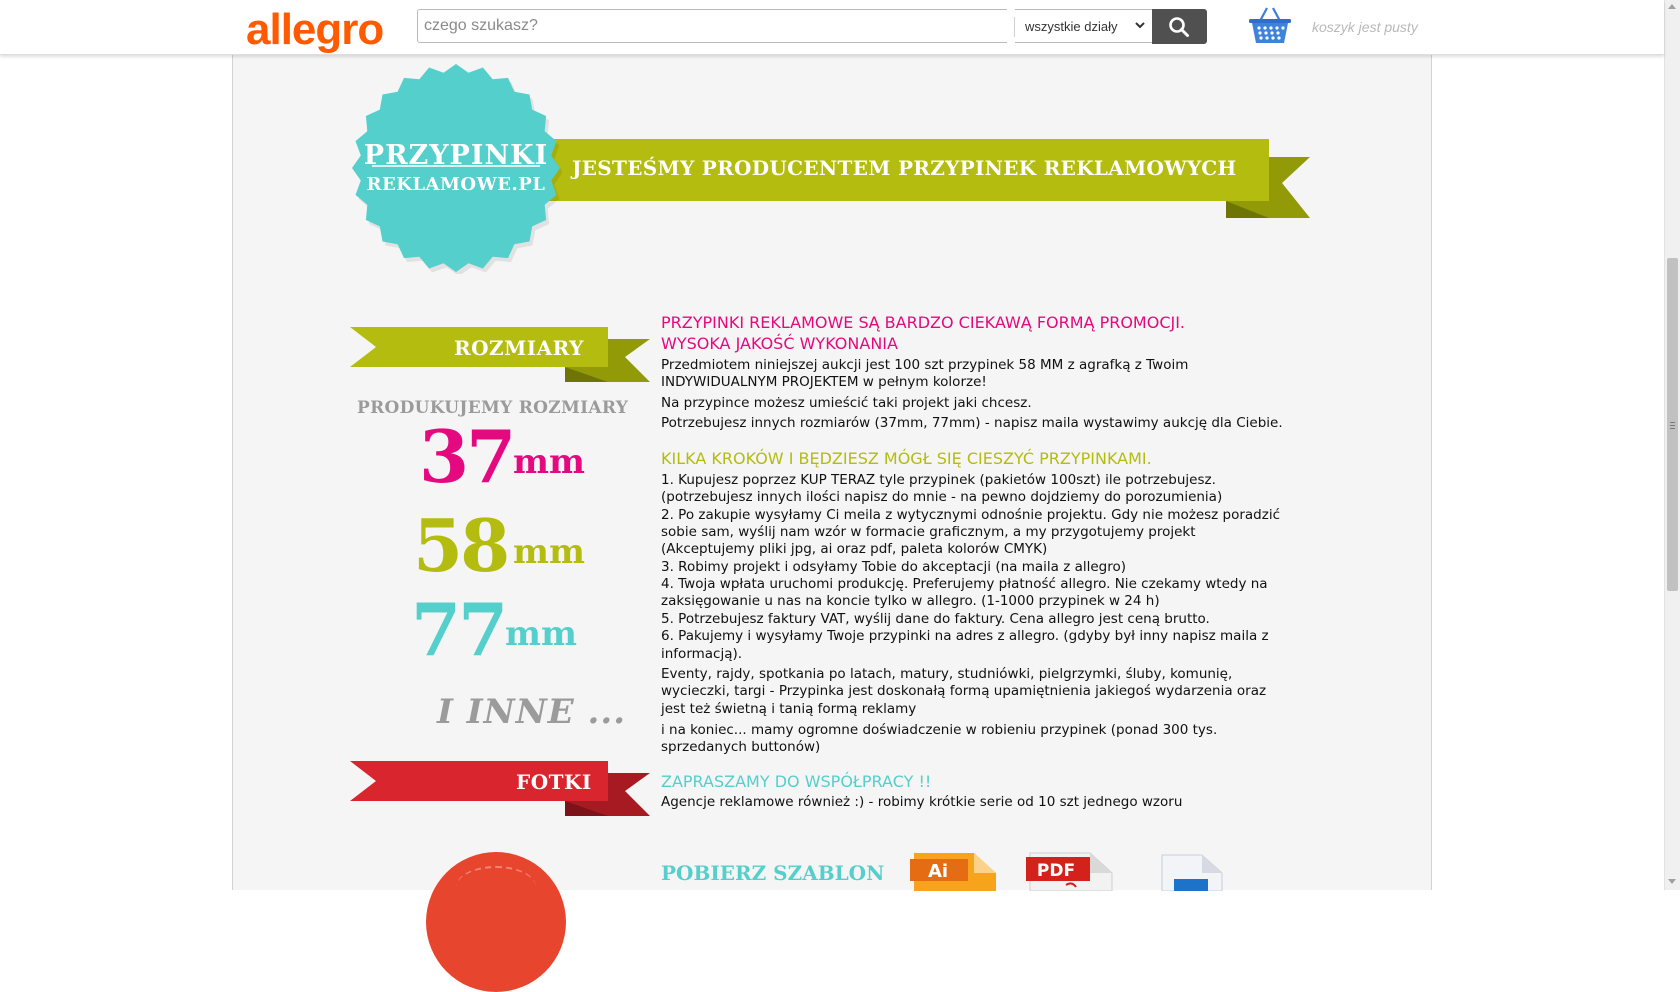 The width and height of the screenshot is (1680, 992). What do you see at coordinates (554, 782) in the screenshot?
I see `photos-ribbon-label: FOTKI` at bounding box center [554, 782].